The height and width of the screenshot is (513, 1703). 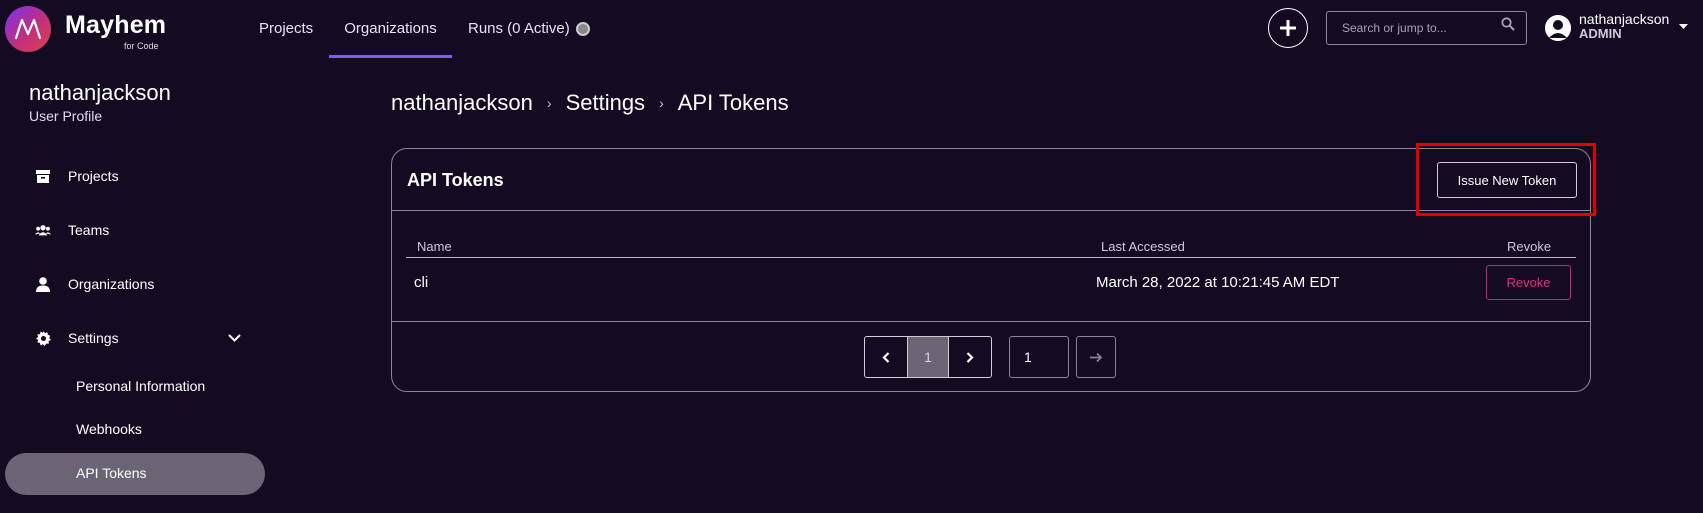 I want to click on pagination: 1, so click(x=928, y=357).